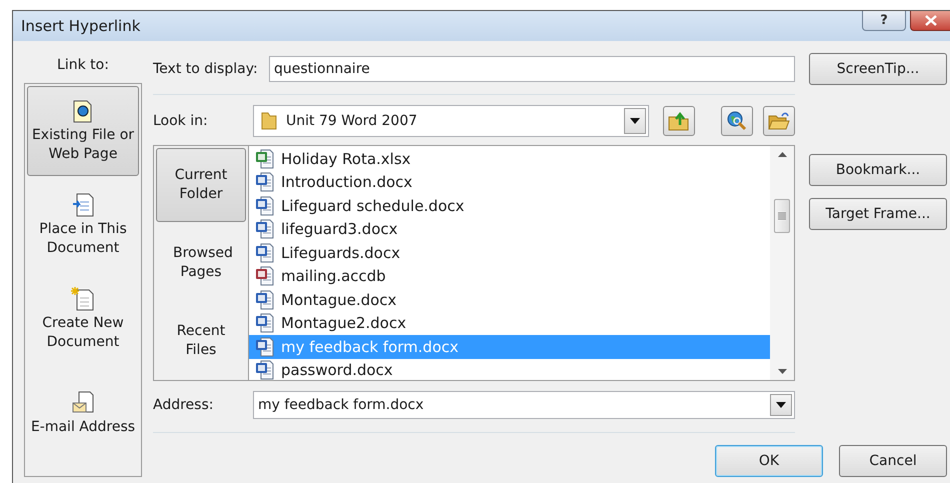  Describe the element at coordinates (83, 319) in the screenshot. I see `link-type-button: Create New Document` at that location.